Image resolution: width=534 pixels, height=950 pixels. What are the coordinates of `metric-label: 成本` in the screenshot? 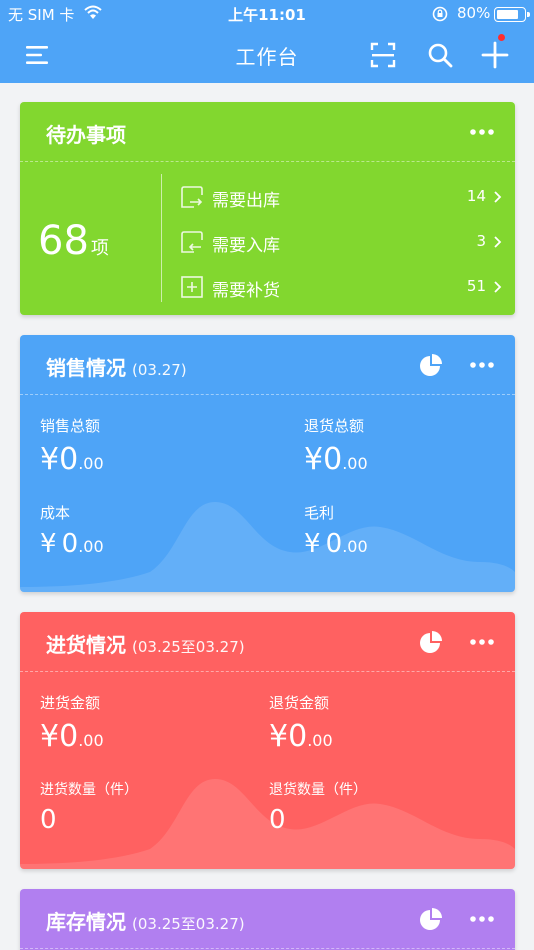 It's located at (55, 513).